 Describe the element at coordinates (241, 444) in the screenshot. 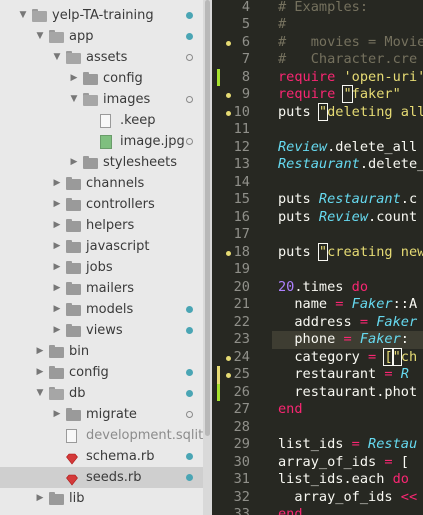

I see `line-number: 29` at that location.